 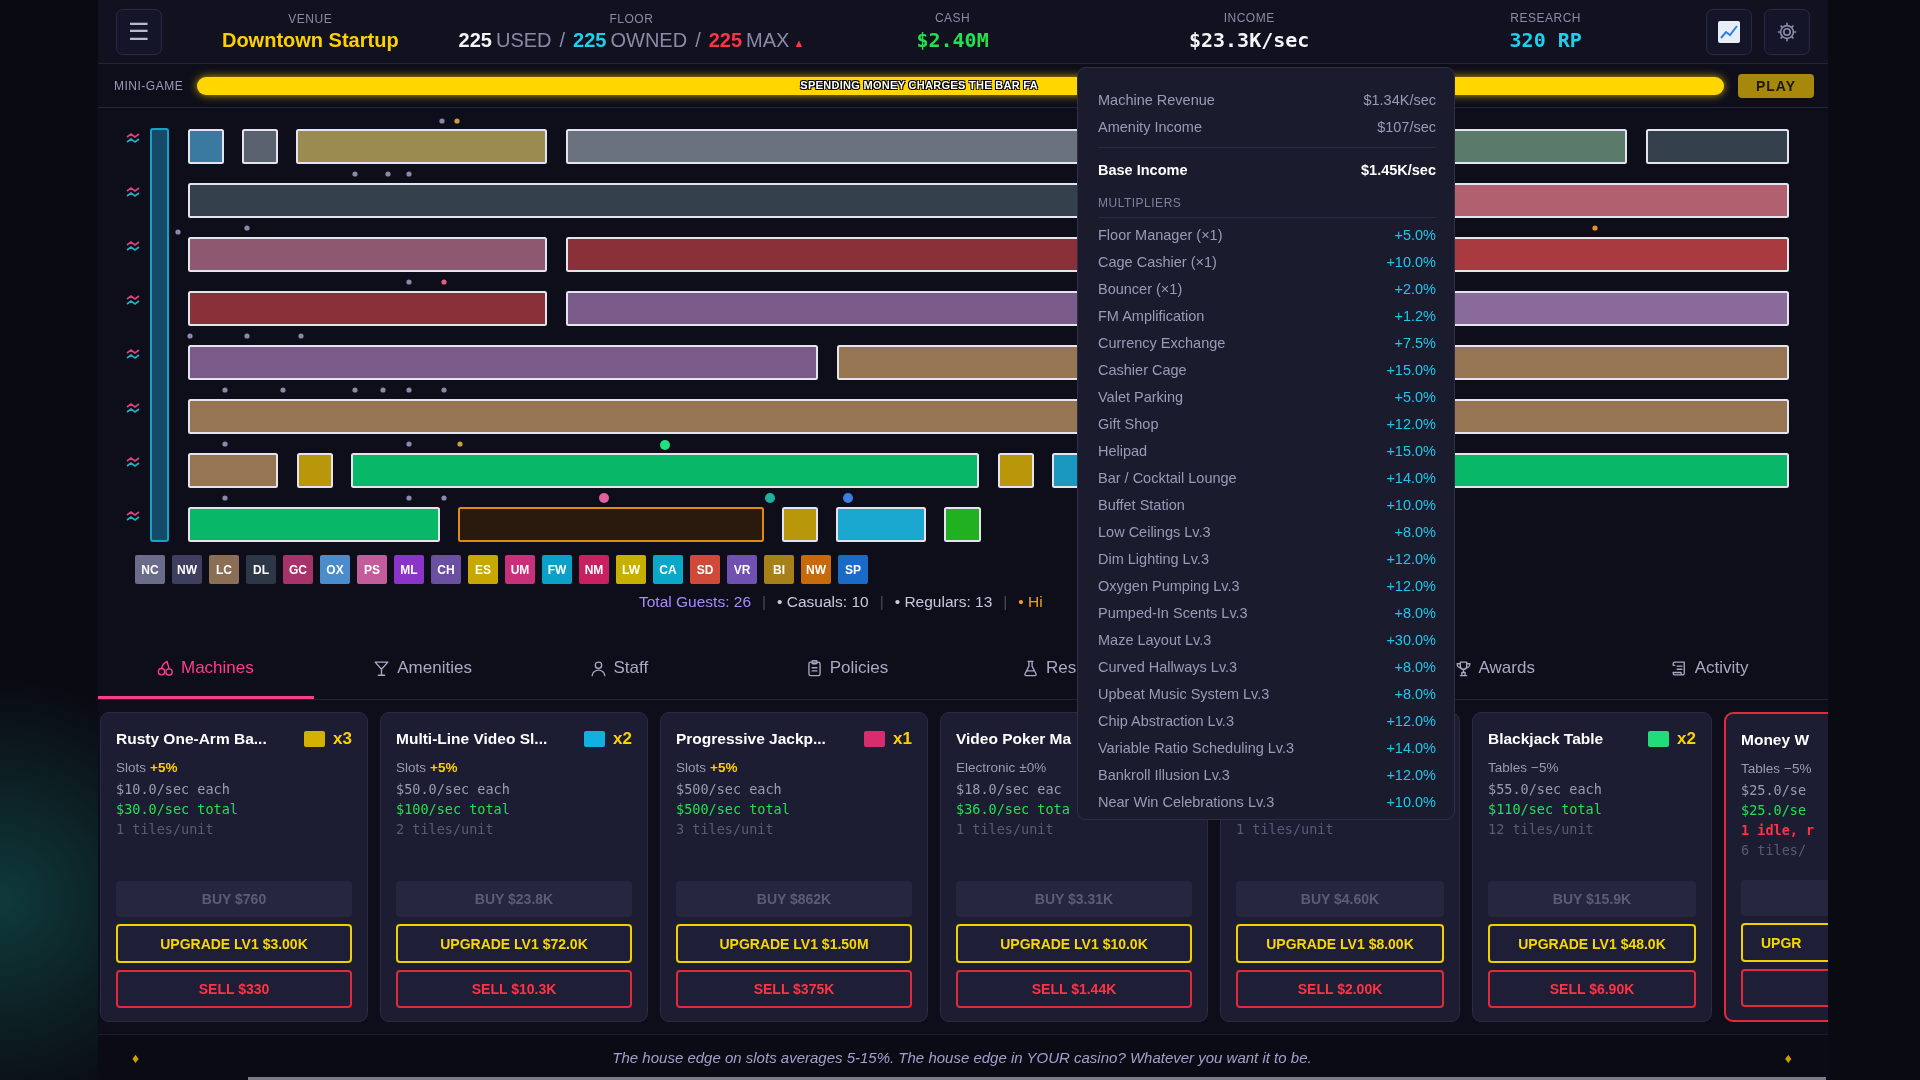 What do you see at coordinates (705, 569) in the screenshot?
I see `zone-tag: SD` at bounding box center [705, 569].